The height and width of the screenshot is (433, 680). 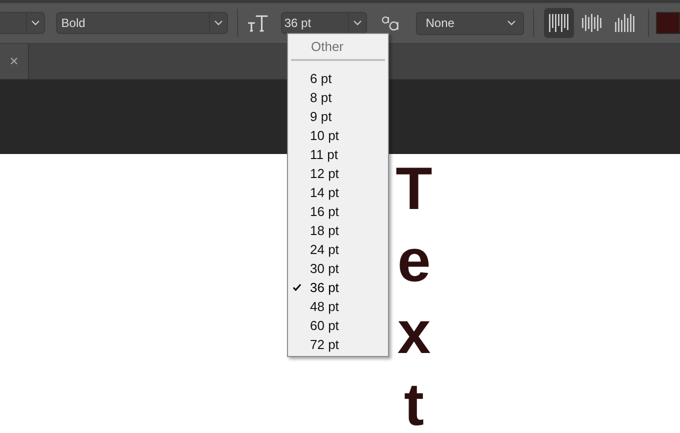 What do you see at coordinates (338, 230) in the screenshot?
I see `menu-item: 18 pt` at bounding box center [338, 230].